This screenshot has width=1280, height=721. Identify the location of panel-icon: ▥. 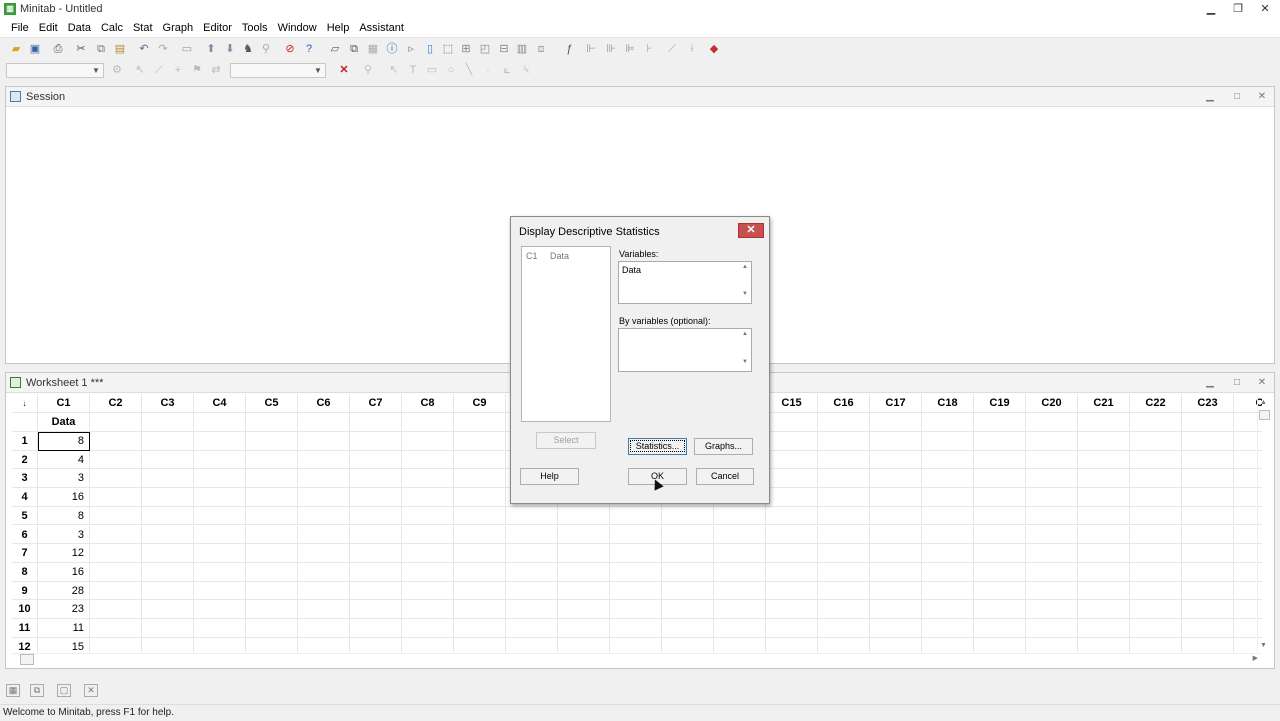
(522, 49).